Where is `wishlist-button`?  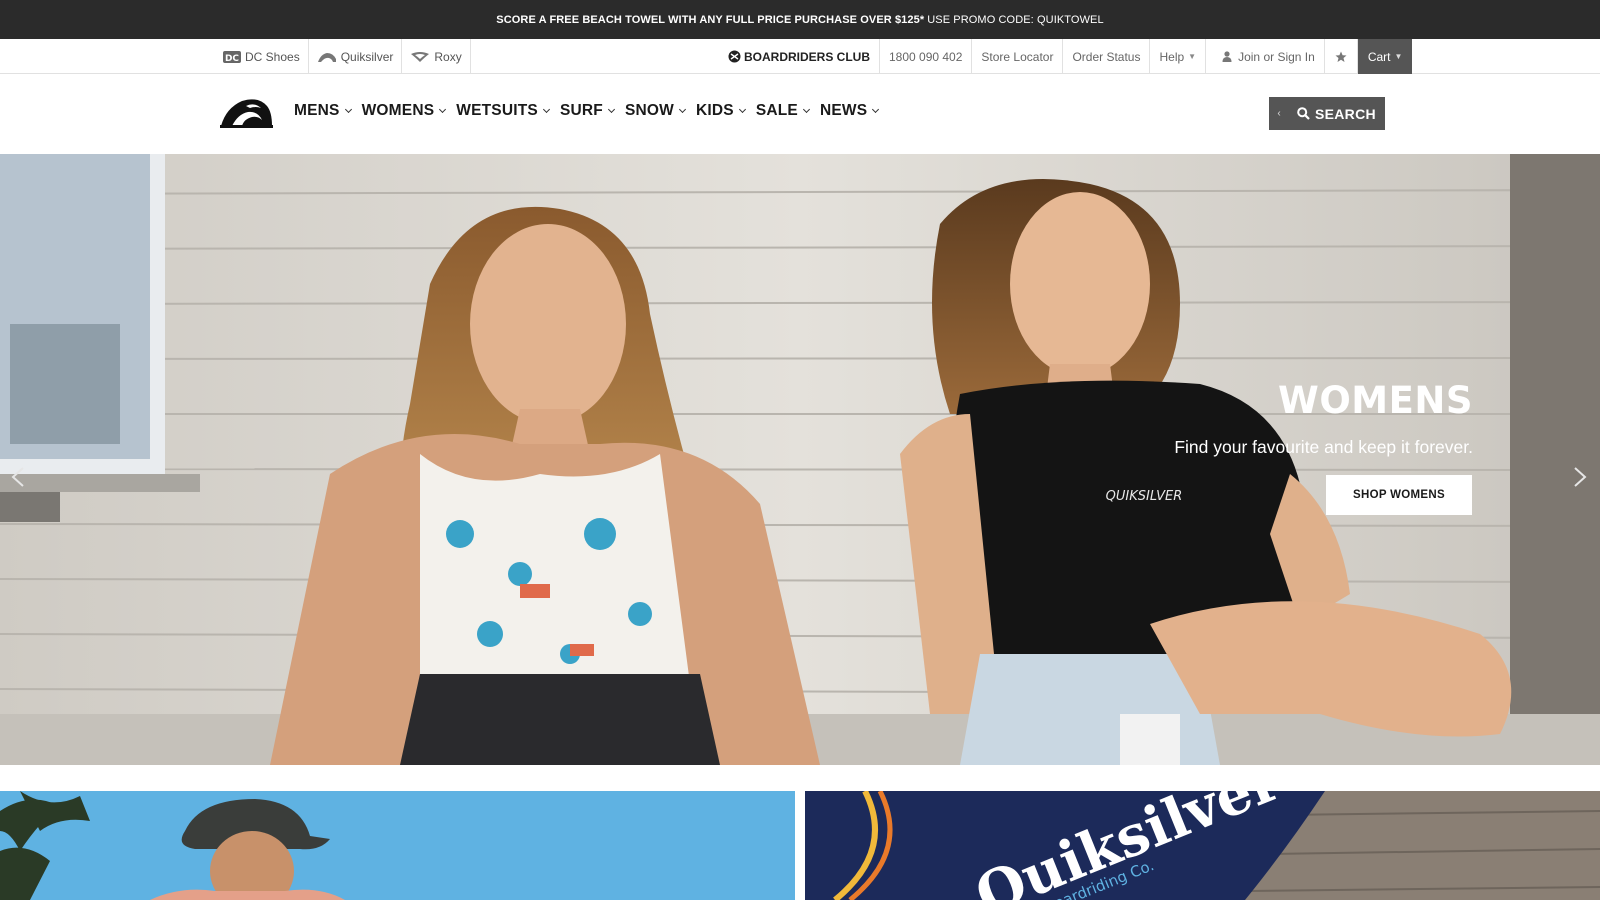
wishlist-button is located at coordinates (1341, 56).